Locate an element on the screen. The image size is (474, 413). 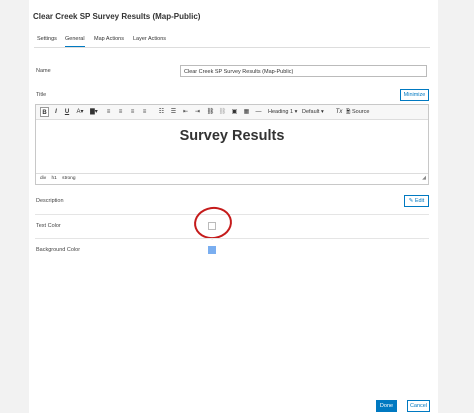
align-right-icon: ≡ is located at coordinates (132, 112).